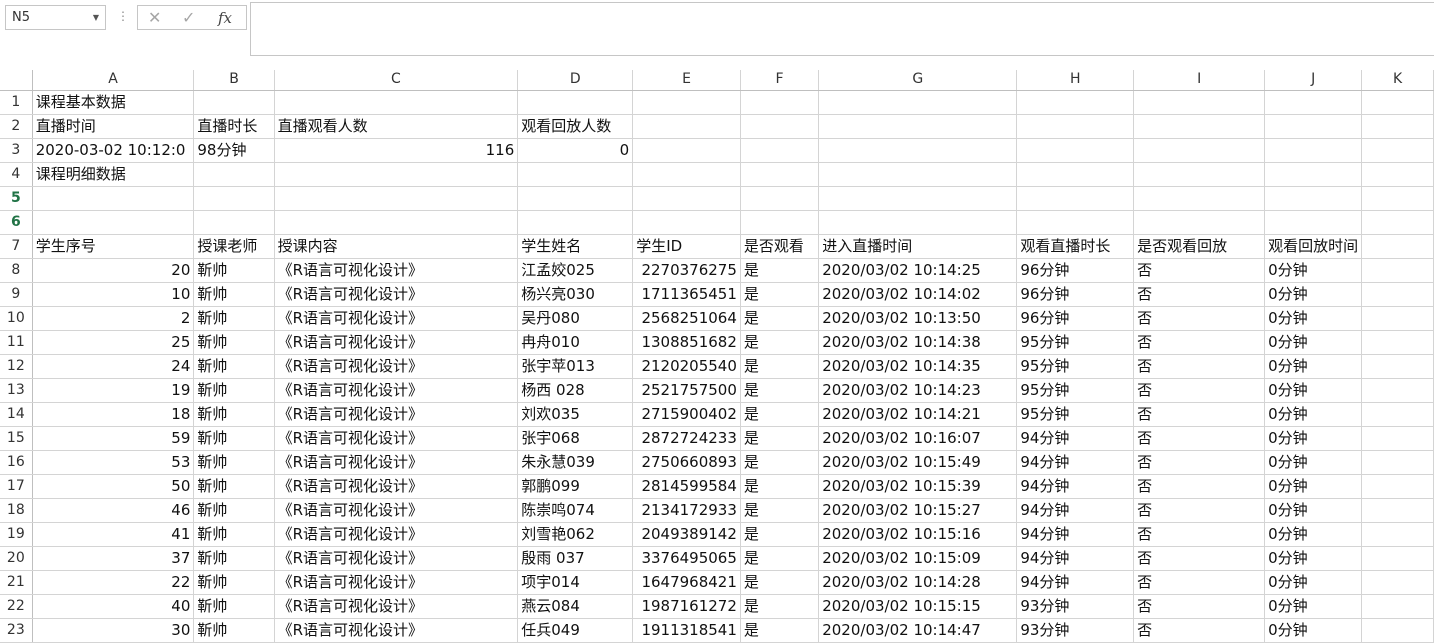 The width and height of the screenshot is (1434, 643). I want to click on check-icon: ✓, so click(188, 18).